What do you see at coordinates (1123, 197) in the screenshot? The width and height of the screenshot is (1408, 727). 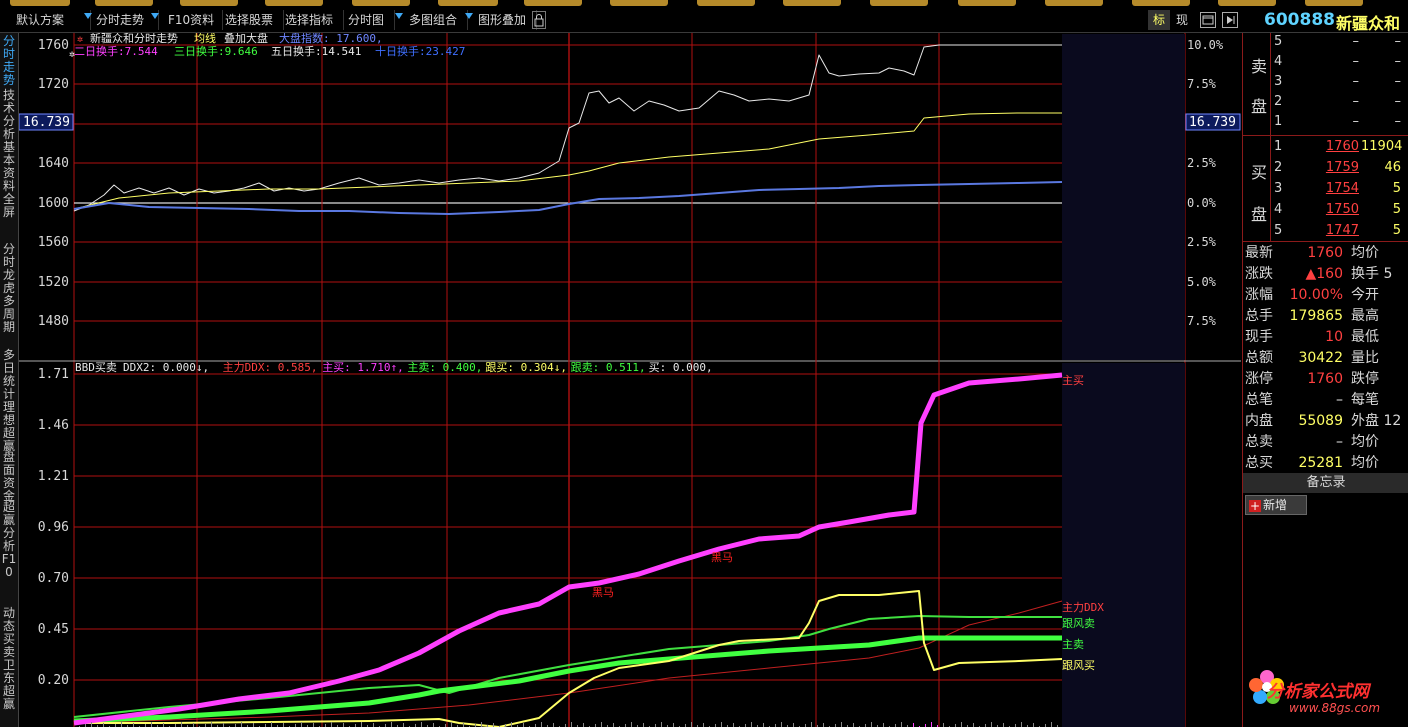 I see `future-region` at bounding box center [1123, 197].